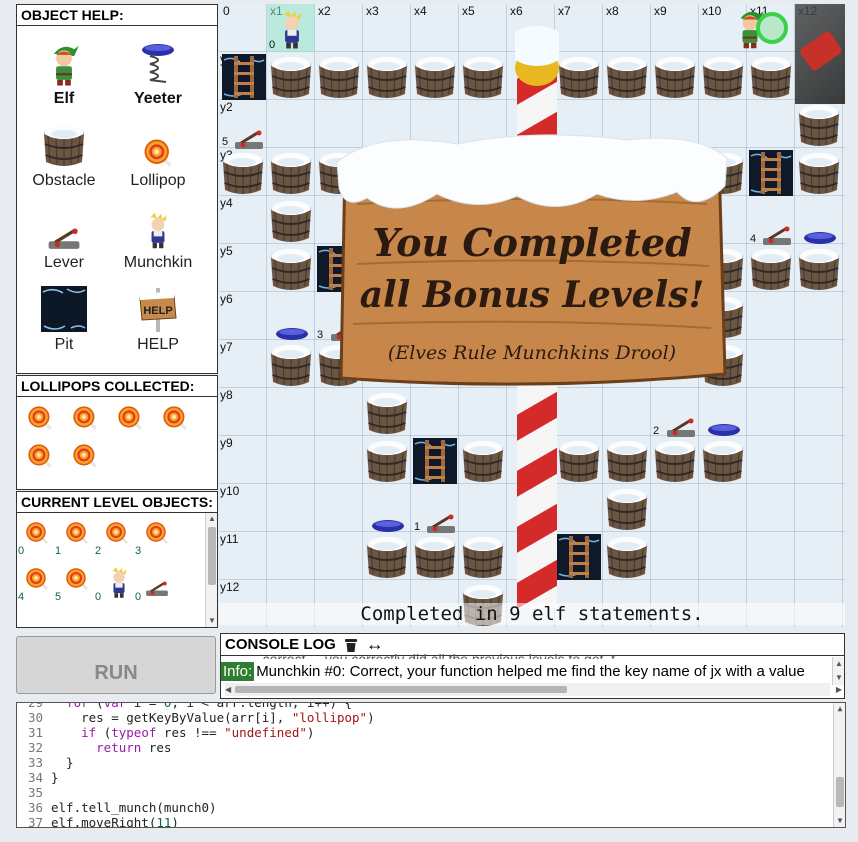 The image size is (858, 842). What do you see at coordinates (117, 15) in the screenshot?
I see `object-help-title: OBJECT HELP:` at bounding box center [117, 15].